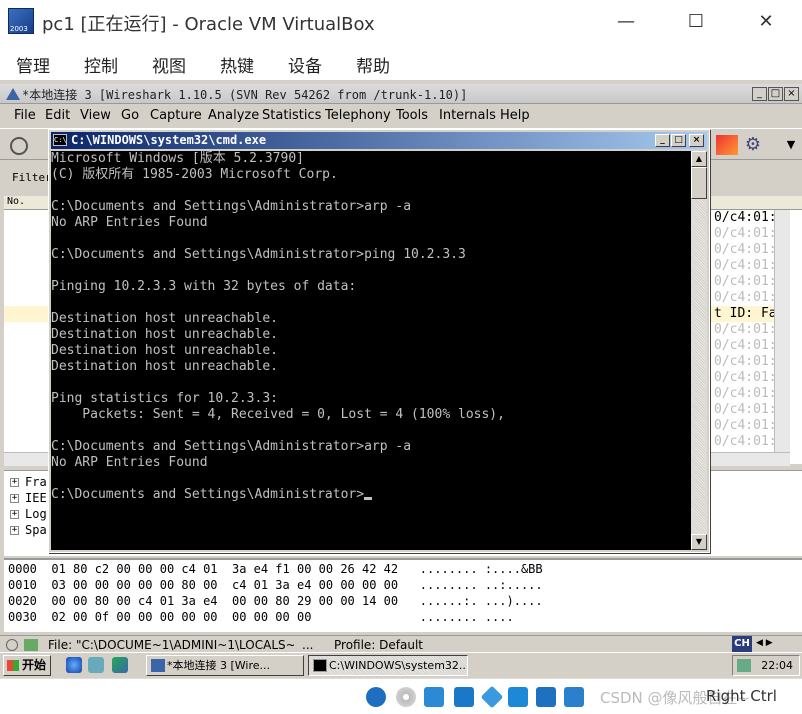  I want to click on network-adapter-icon, so click(464, 697).